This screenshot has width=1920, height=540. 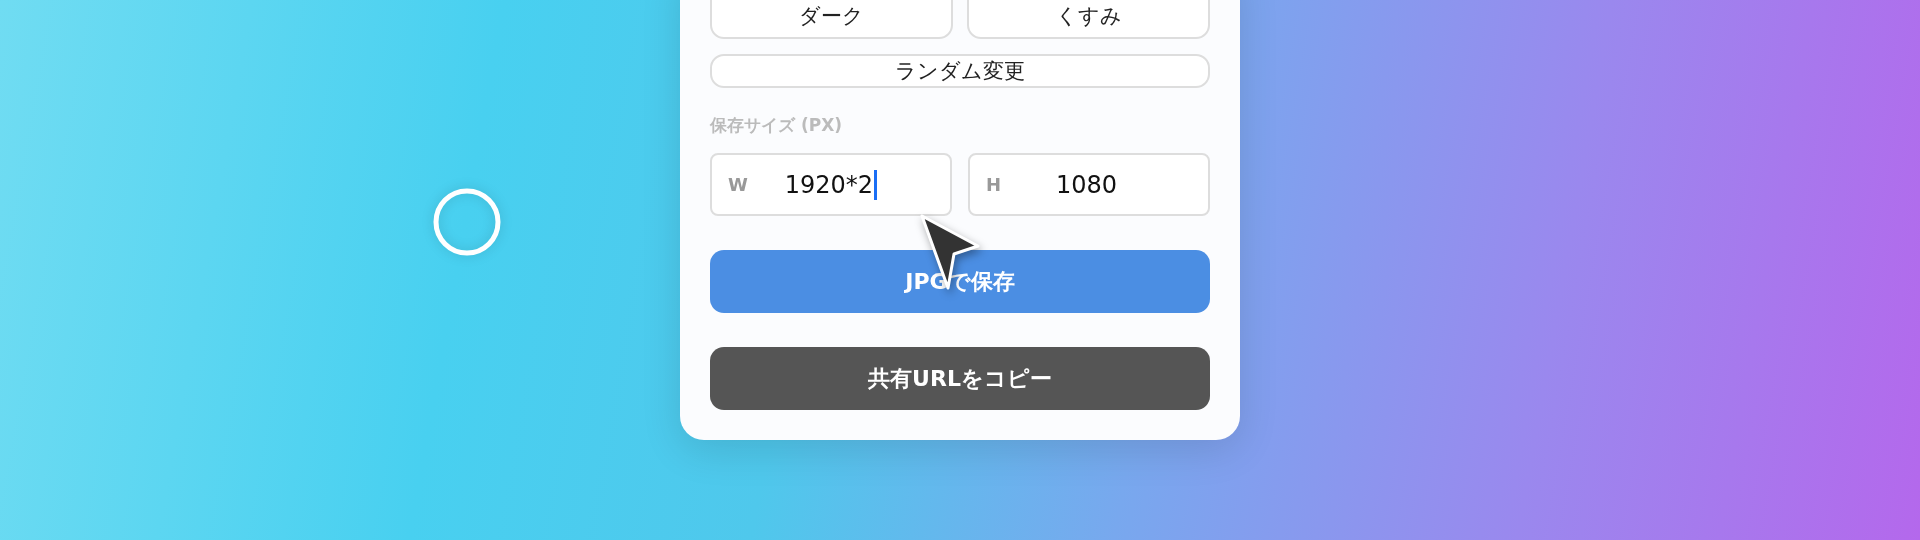 I want to click on size-field: H 1080, so click(x=1089, y=184).